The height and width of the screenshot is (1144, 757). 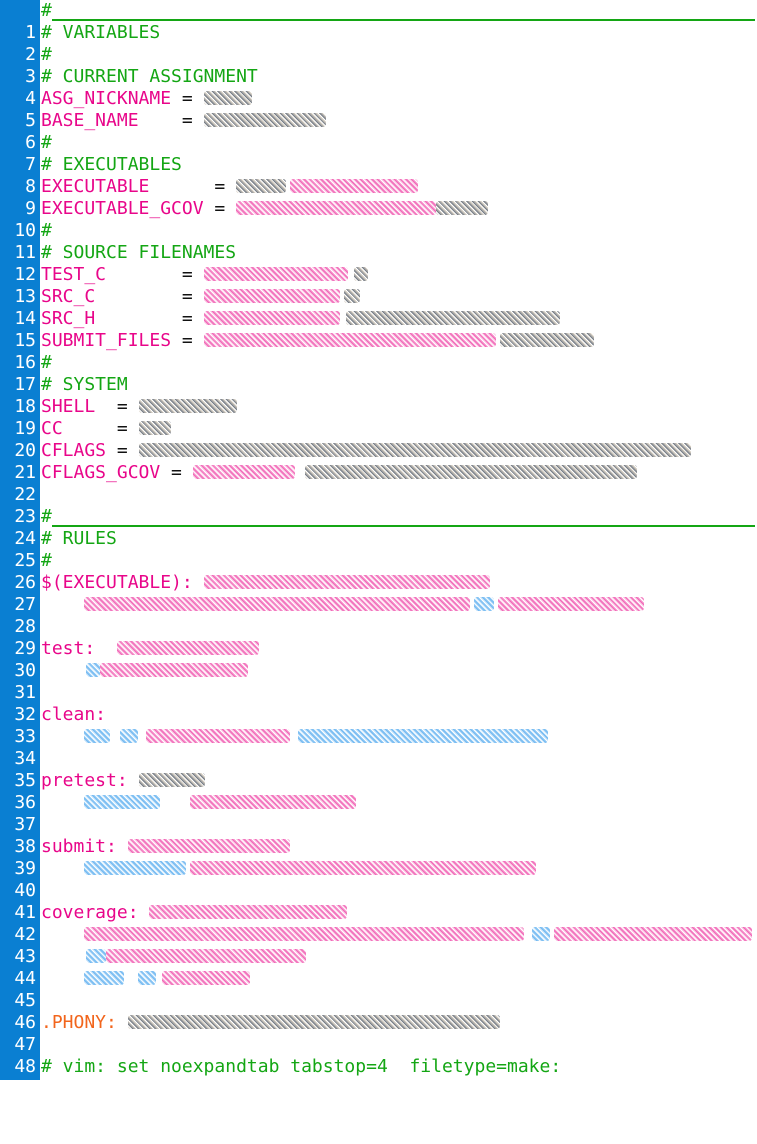 I want to click on assignment: CC =, so click(x=106, y=429).